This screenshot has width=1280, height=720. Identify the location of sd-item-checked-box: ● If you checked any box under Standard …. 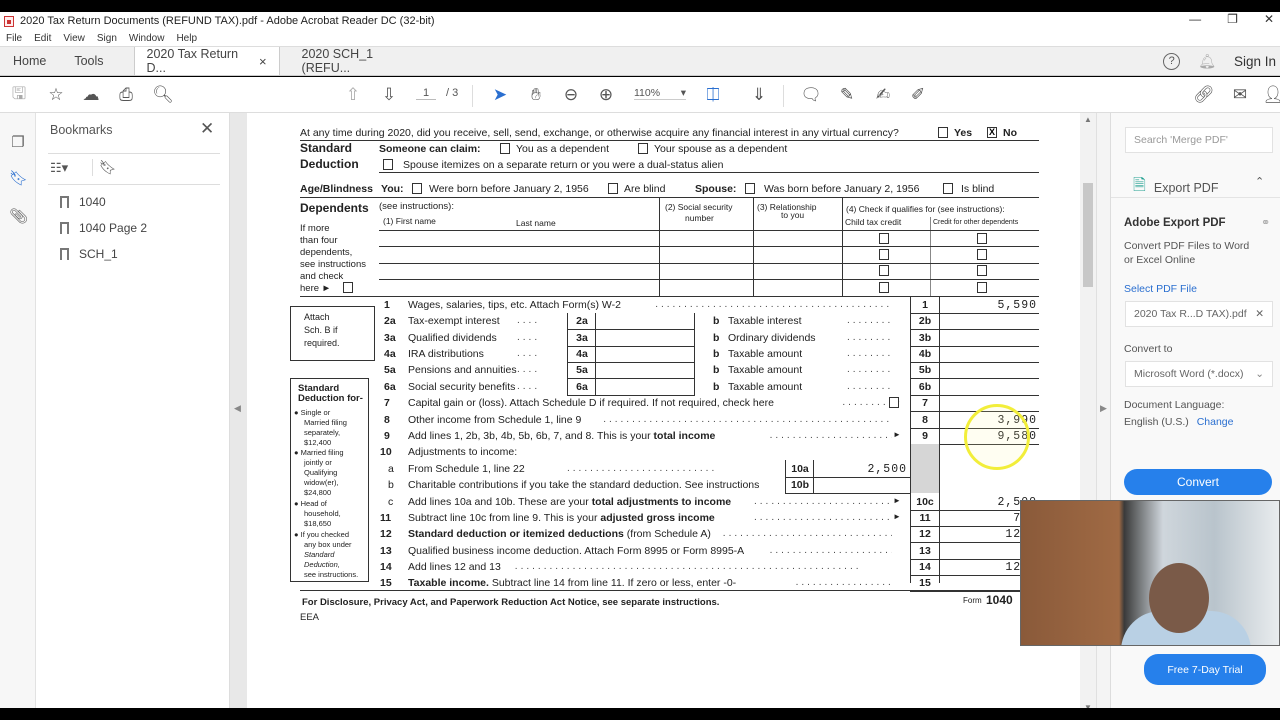
(326, 554).